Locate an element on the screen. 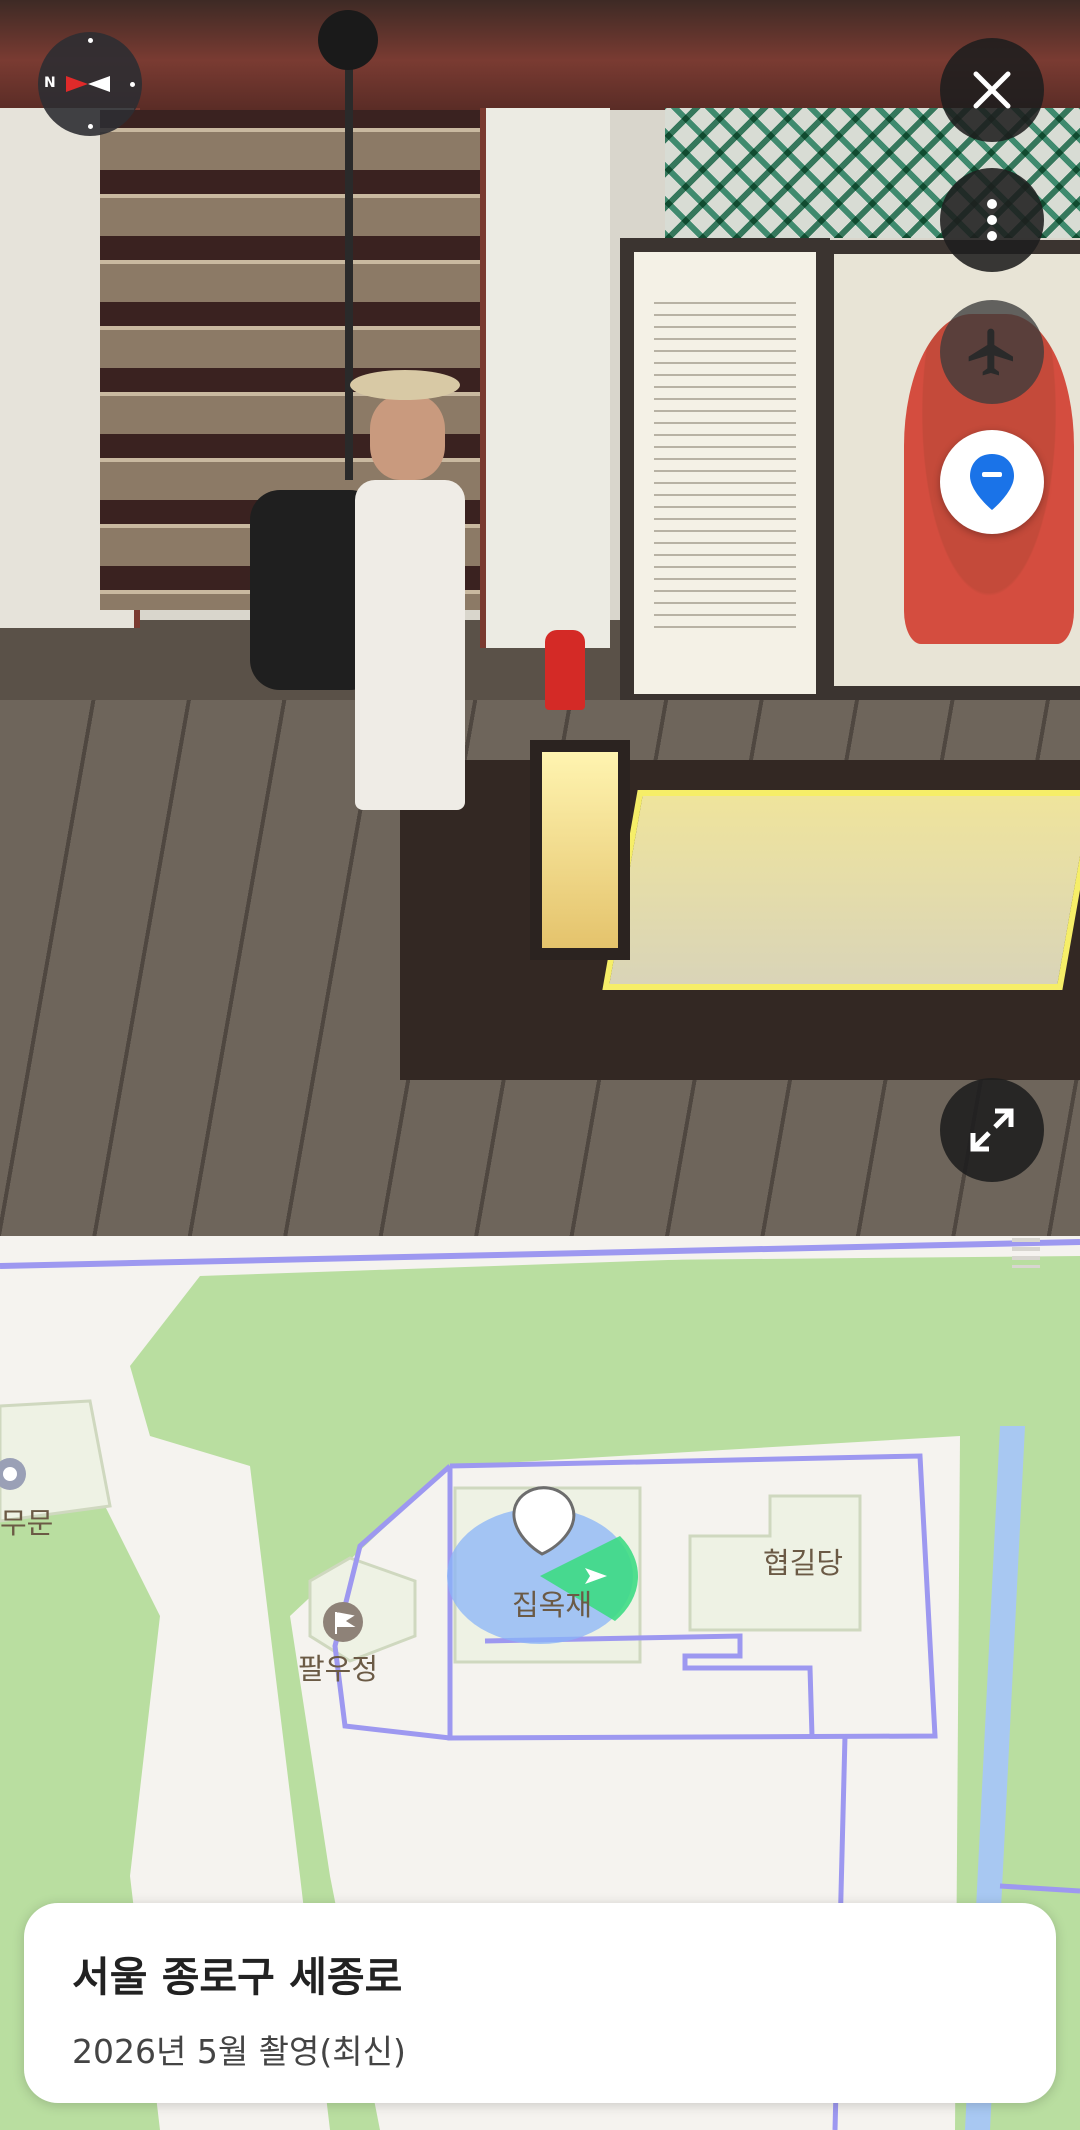  my-location-button is located at coordinates (992, 482).